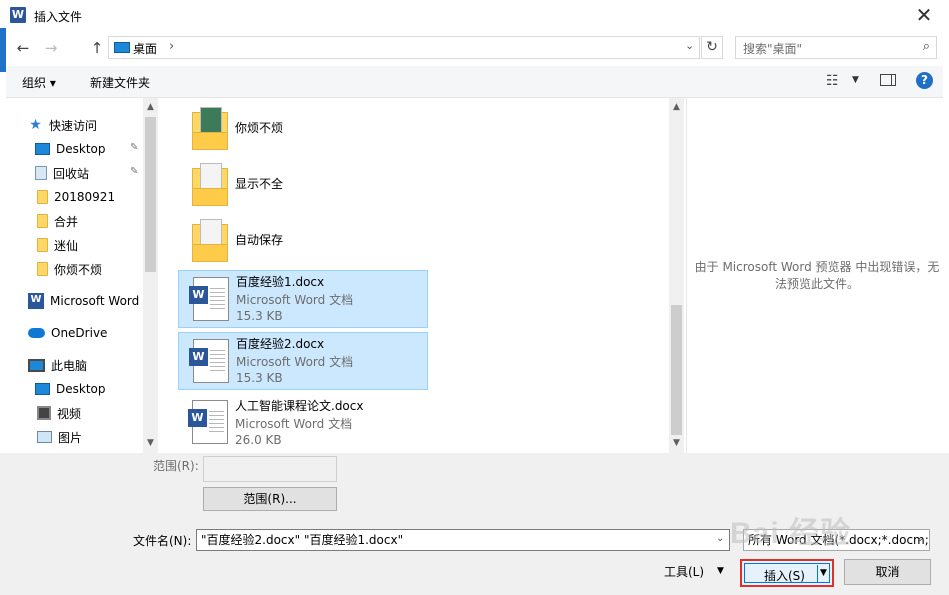  I want to click on view-options-icon: ☷, so click(832, 81).